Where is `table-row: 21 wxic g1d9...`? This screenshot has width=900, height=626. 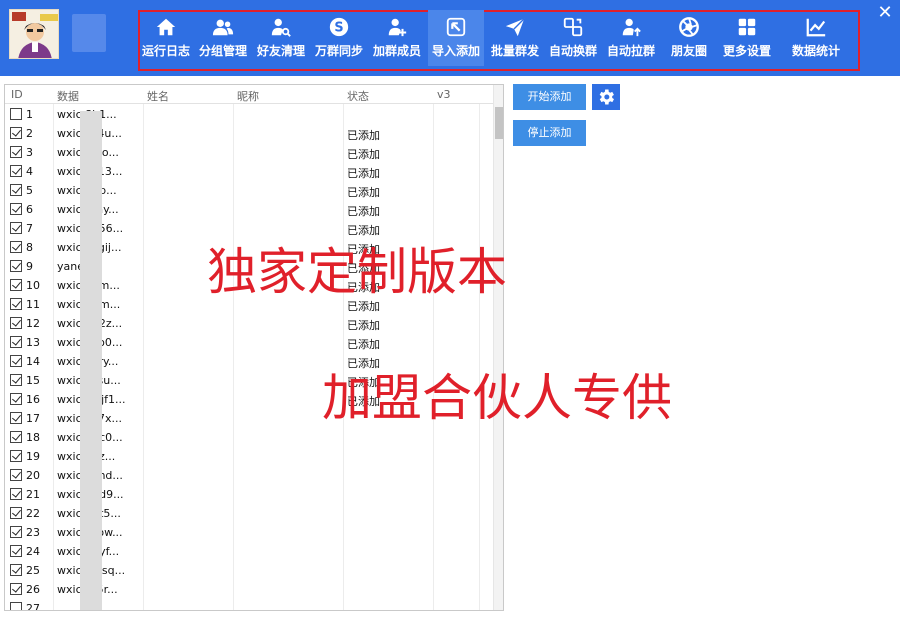
table-row: 21 wxic g1d9... is located at coordinates (249, 494).